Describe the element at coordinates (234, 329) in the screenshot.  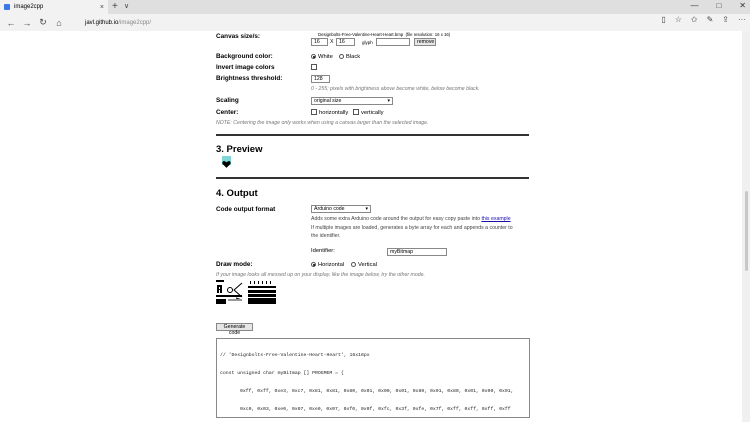
I see `generate-code-button: Generate code` at that location.